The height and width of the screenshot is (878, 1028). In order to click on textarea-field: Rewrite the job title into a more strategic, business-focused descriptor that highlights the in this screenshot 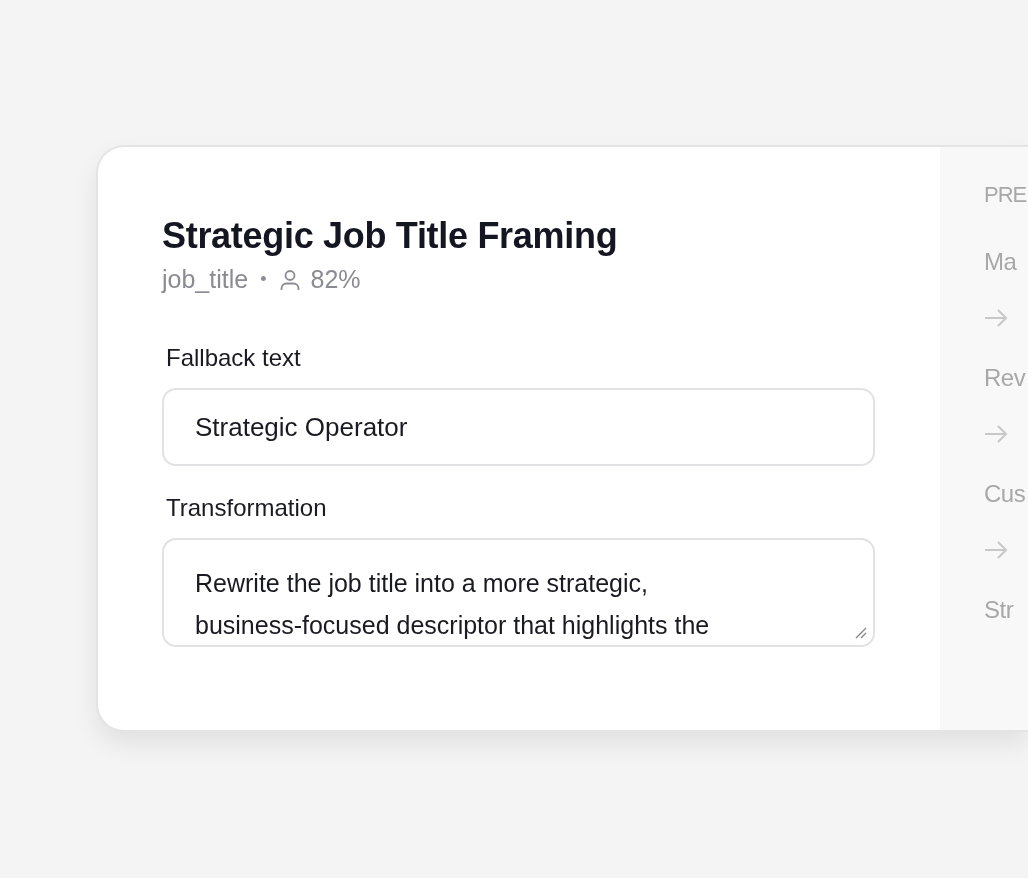, I will do `click(518, 592)`.